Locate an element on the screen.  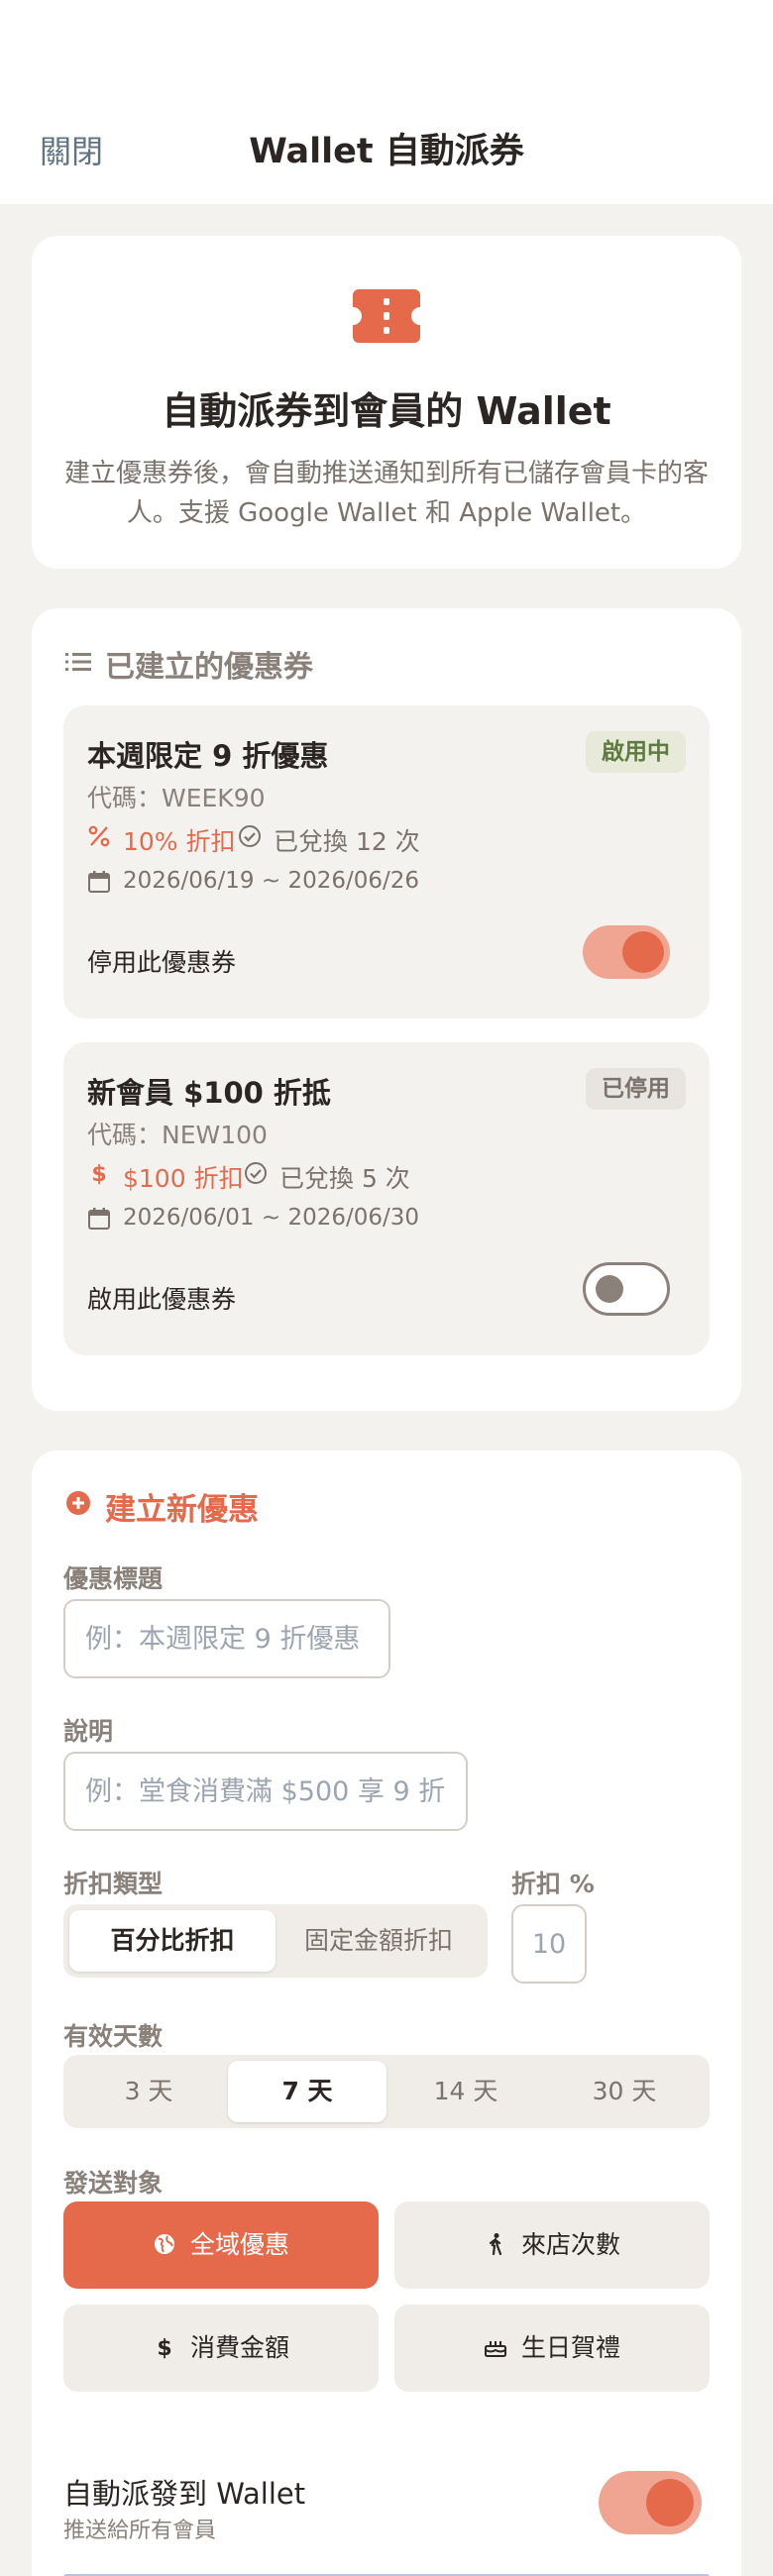
globe-icon is located at coordinates (164, 2244).